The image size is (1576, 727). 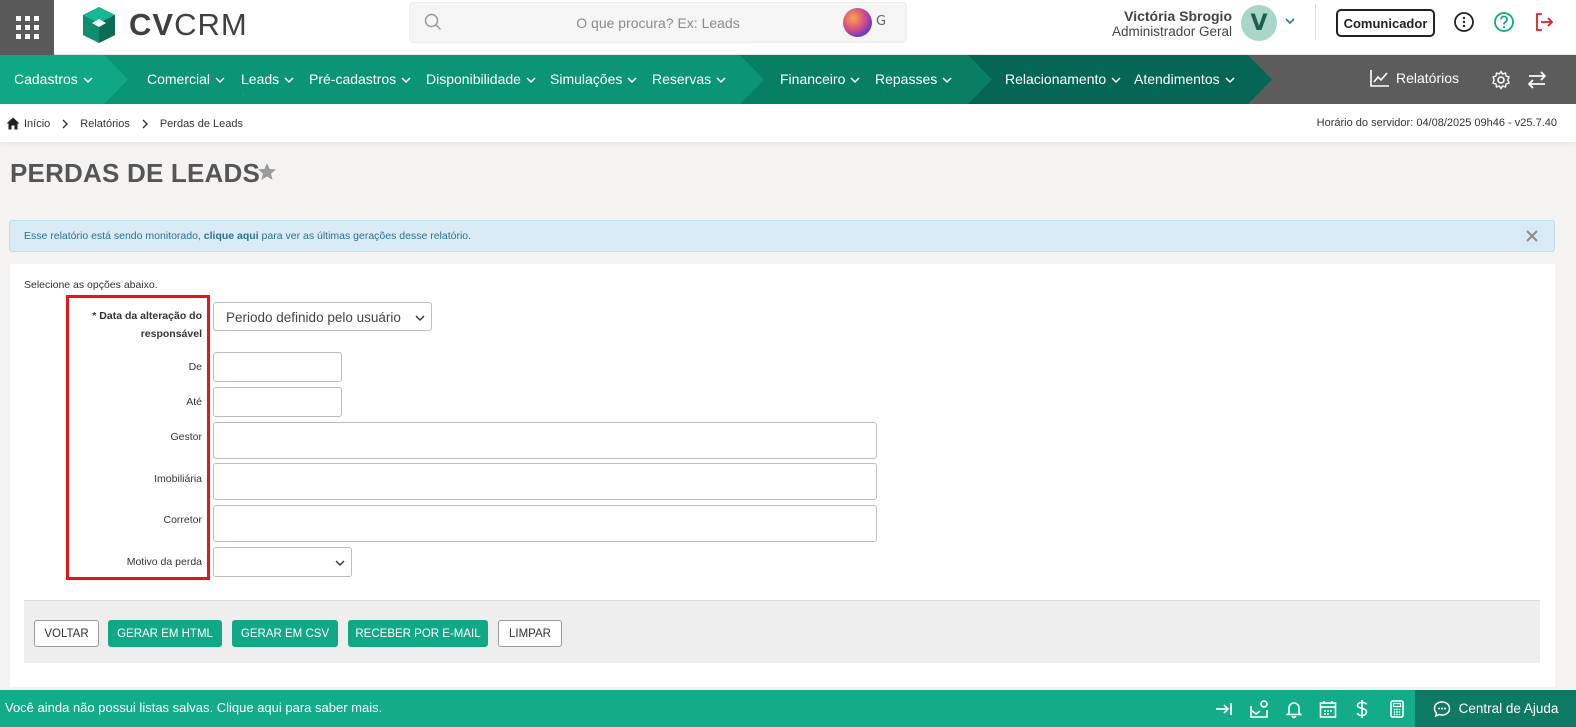 I want to click on logout-icon, so click(x=1544, y=22).